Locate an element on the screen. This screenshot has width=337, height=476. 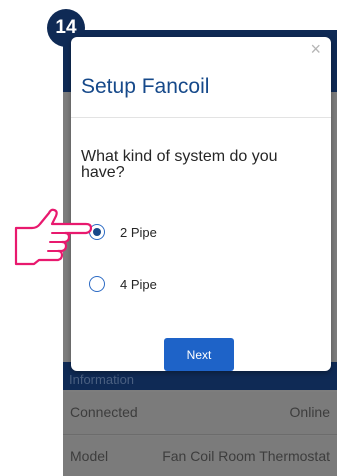
connected-value: Online is located at coordinates (309, 412).